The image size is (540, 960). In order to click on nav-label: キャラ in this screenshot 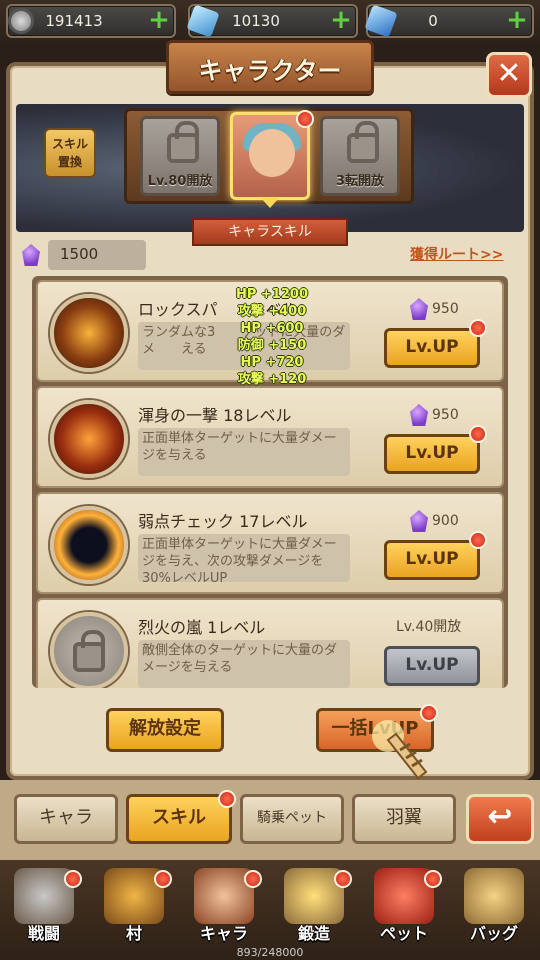, I will do `click(223, 933)`.